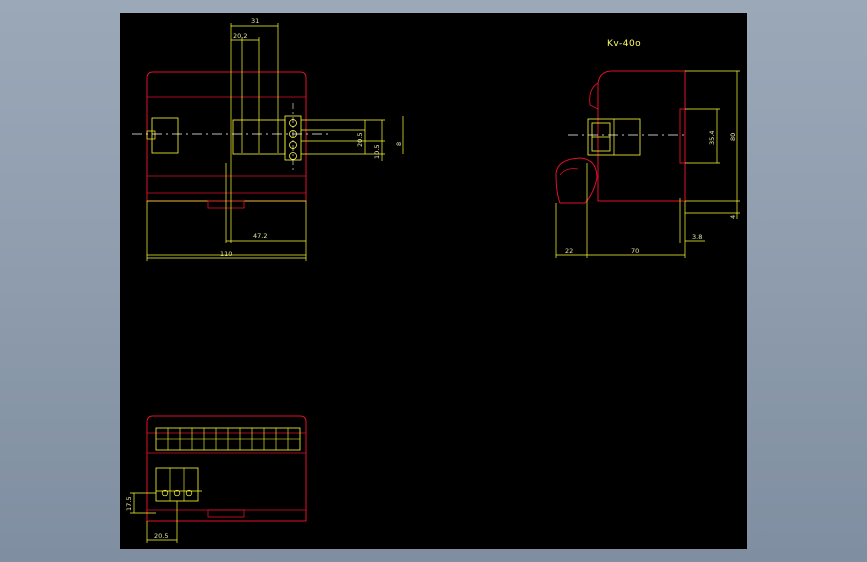 This screenshot has height=562, width=867. Describe the element at coordinates (161, 536) in the screenshot. I see `dim-bottom-horizontal: 20.5` at that location.